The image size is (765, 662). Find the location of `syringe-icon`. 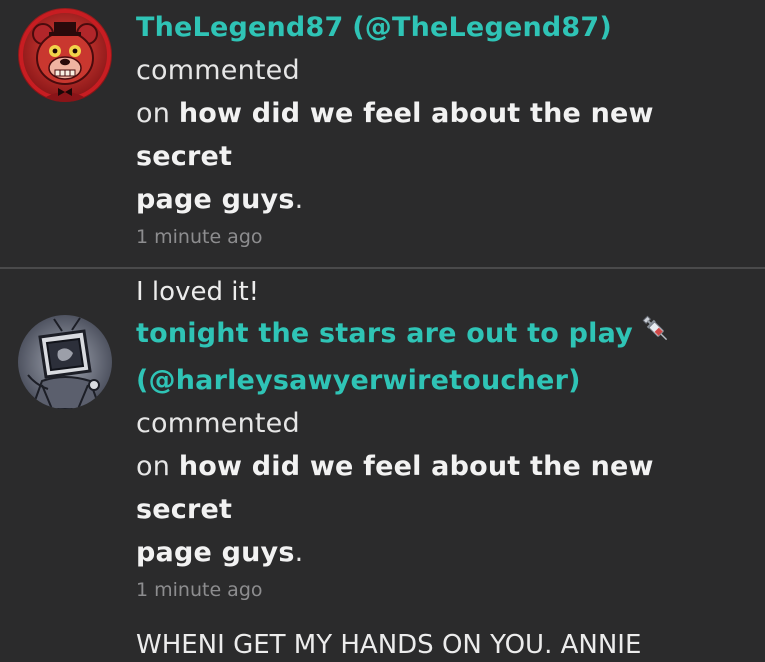

syringe-icon is located at coordinates (656, 335).